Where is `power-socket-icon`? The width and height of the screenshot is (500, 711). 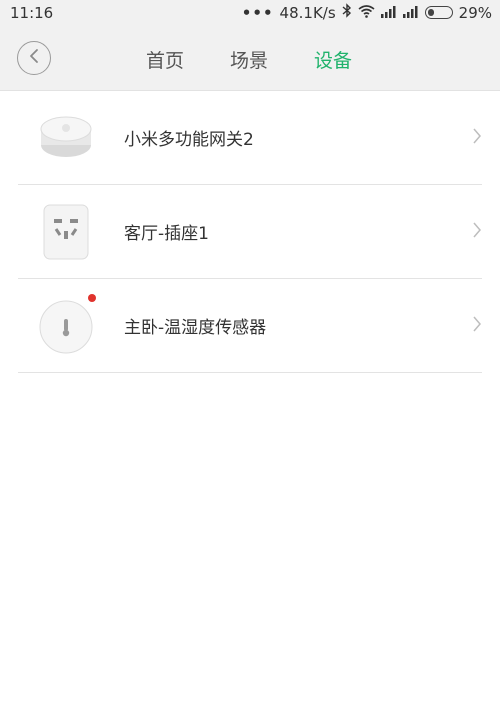 power-socket-icon is located at coordinates (66, 231).